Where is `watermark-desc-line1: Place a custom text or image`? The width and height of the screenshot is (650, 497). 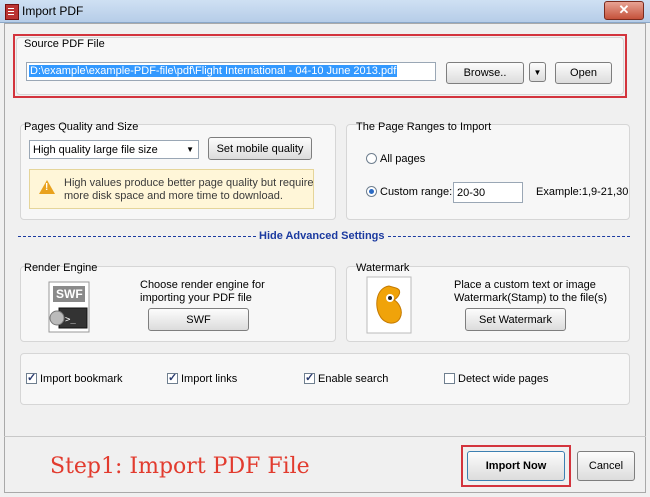 watermark-desc-line1: Place a custom text or image is located at coordinates (525, 285).